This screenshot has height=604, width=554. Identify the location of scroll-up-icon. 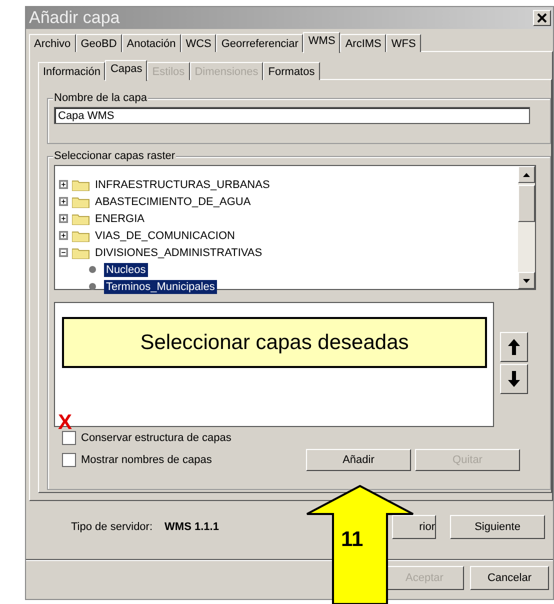
(526, 174).